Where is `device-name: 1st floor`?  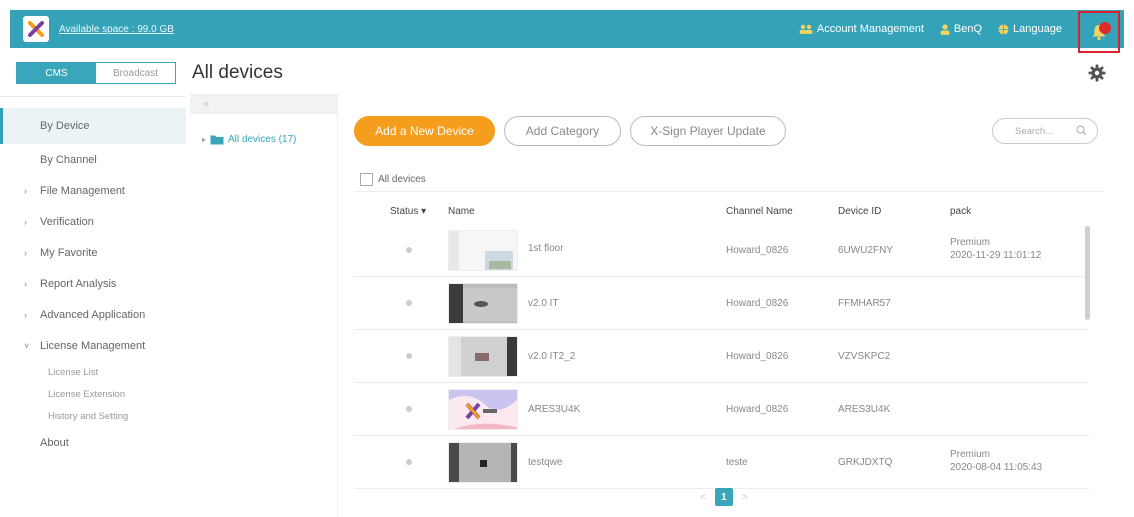
device-name: 1st floor is located at coordinates (546, 248).